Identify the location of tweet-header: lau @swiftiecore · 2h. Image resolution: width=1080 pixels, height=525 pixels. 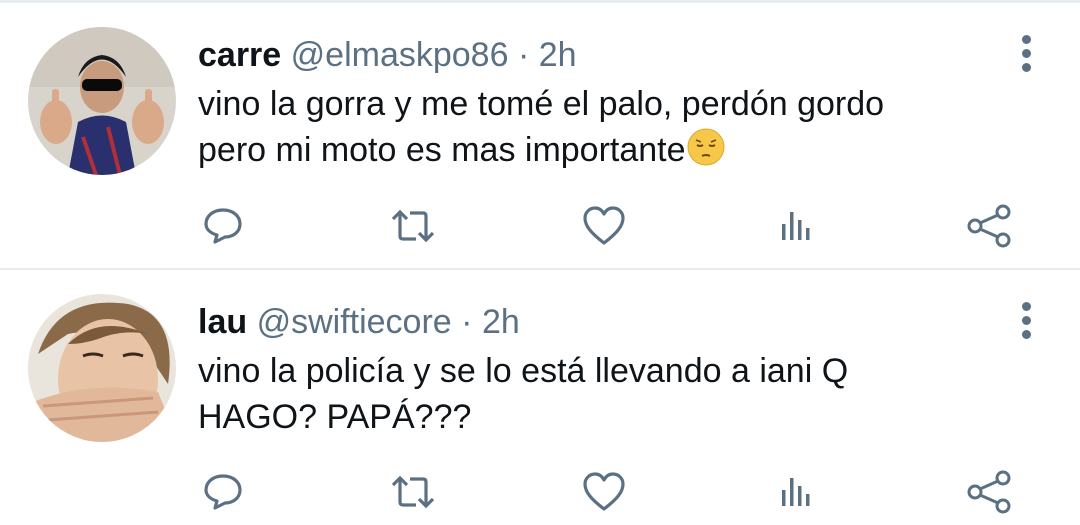
(359, 322).